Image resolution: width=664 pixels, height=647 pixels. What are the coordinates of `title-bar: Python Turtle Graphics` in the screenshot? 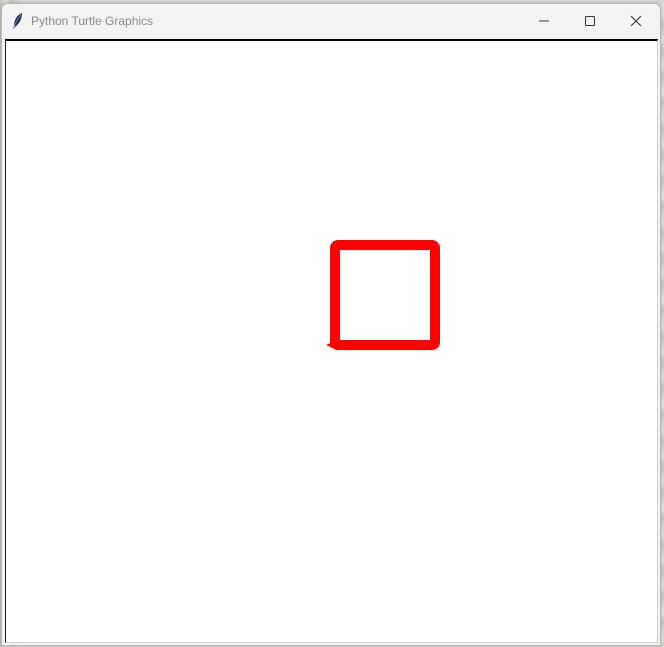 It's located at (331, 21).